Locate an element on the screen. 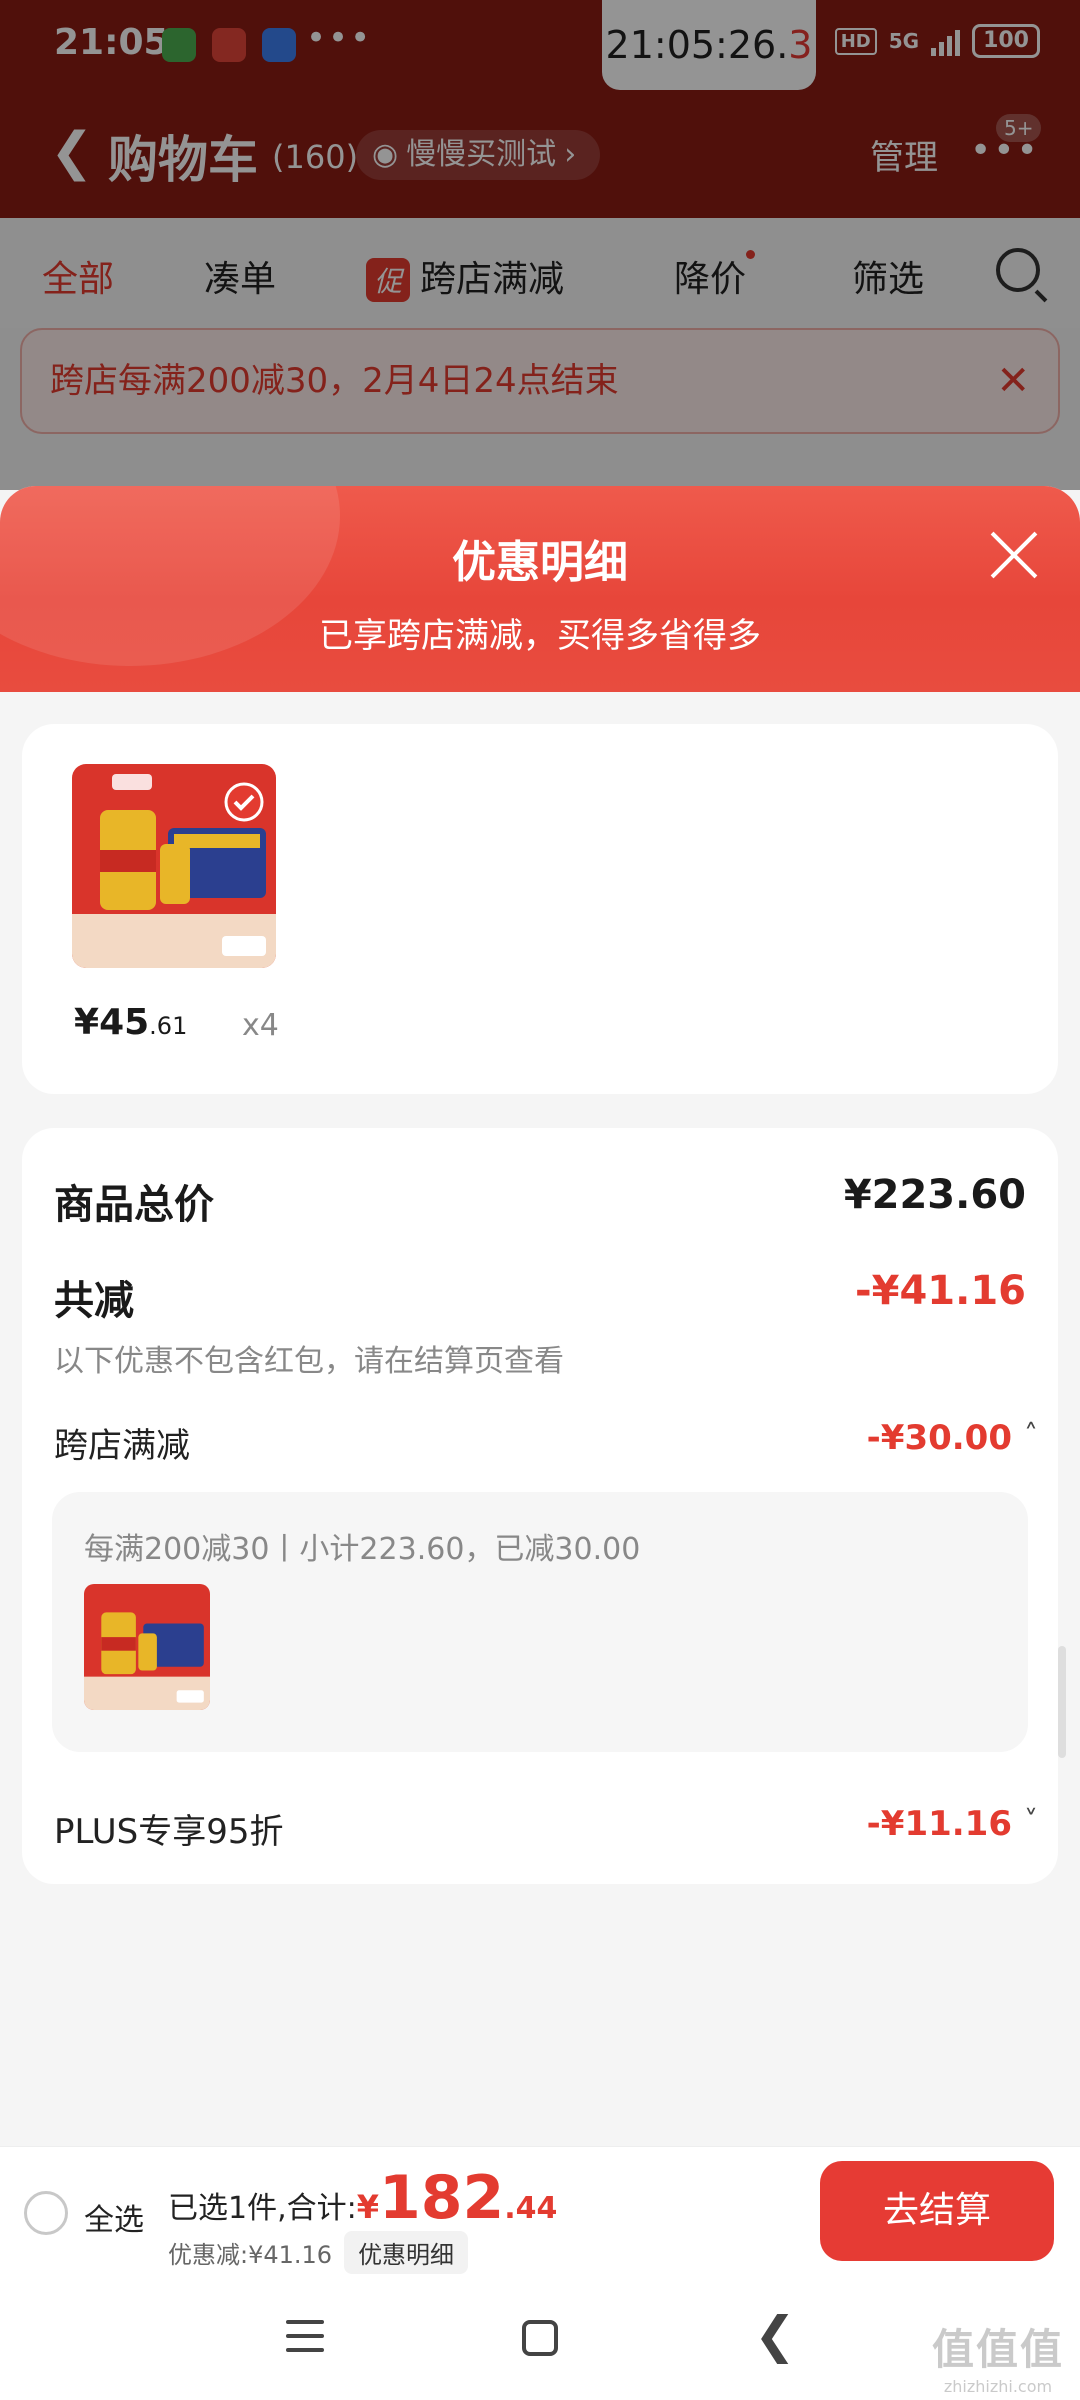 Image resolution: width=1080 pixels, height=2400 pixels. checkout-bar: 全选 已选1件,合计:¥182.44 优惠减:¥41.16 优惠明细 去结算 is located at coordinates (540, 2211).